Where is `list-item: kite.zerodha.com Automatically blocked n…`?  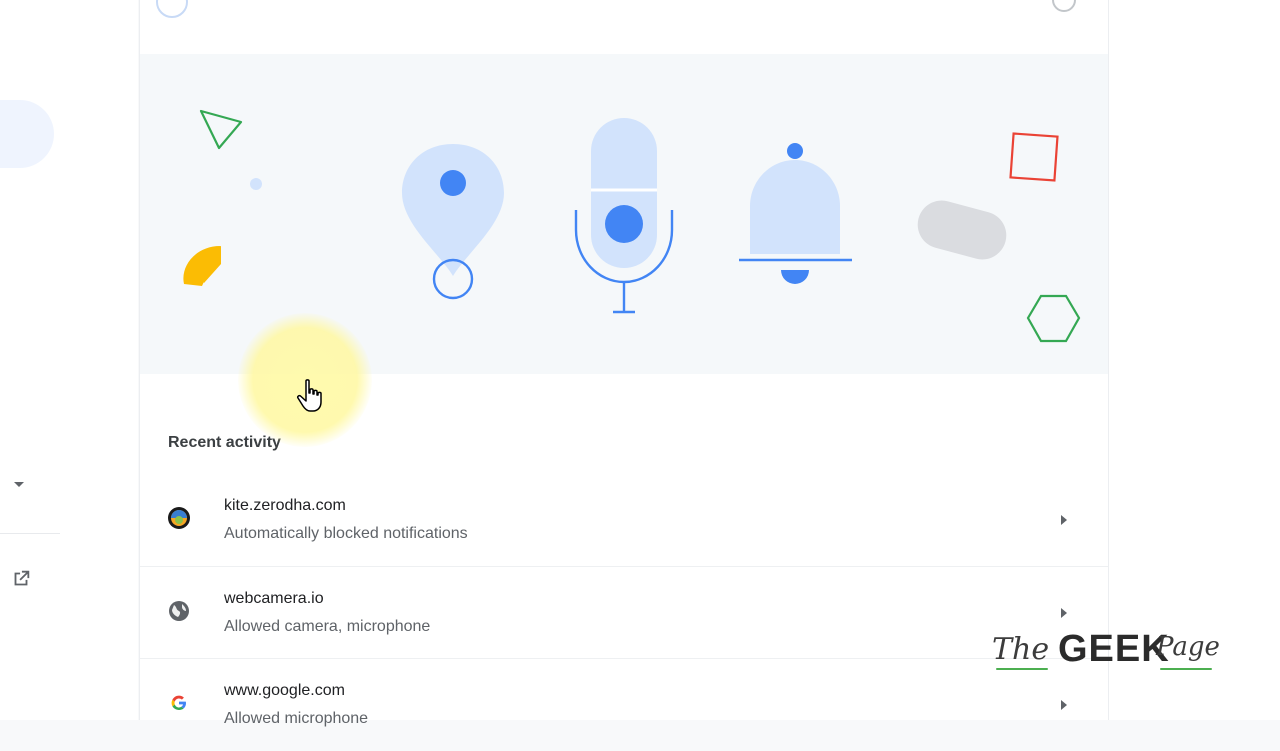 list-item: kite.zerodha.com Automatically blocked n… is located at coordinates (624, 520).